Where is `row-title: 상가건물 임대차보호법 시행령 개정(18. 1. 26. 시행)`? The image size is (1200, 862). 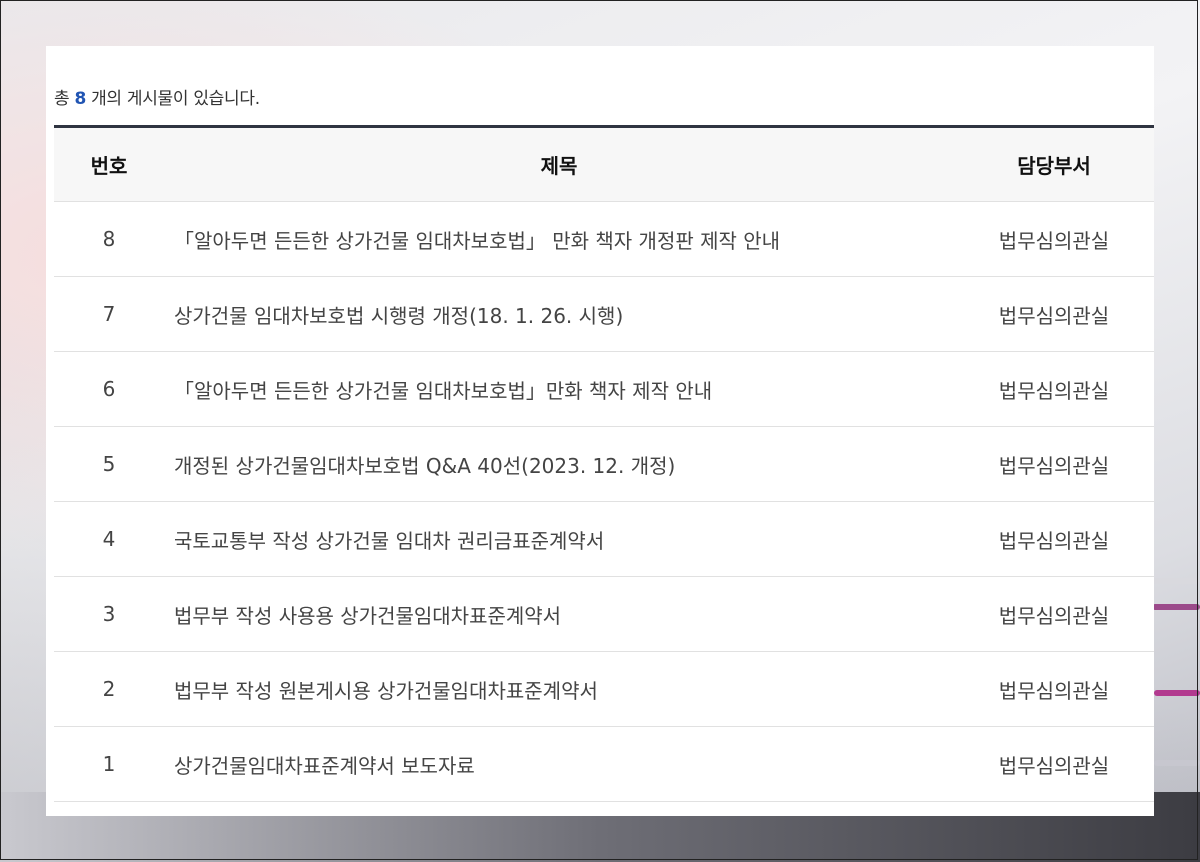 row-title: 상가건물 임대차보호법 시행령 개정(18. 1. 26. 시행) is located at coordinates (559, 314).